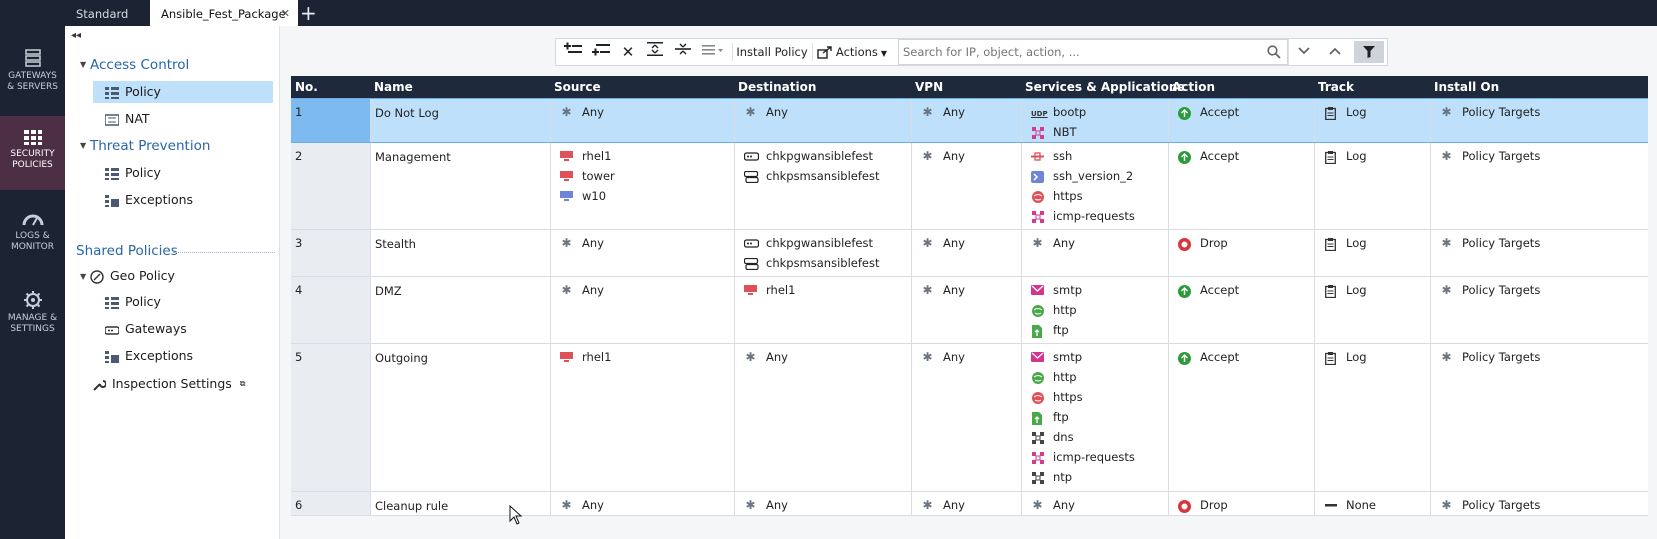 Image resolution: width=1657 pixels, height=539 pixels. Describe the element at coordinates (330, 253) in the screenshot. I see `rule-number-cell: 3` at that location.